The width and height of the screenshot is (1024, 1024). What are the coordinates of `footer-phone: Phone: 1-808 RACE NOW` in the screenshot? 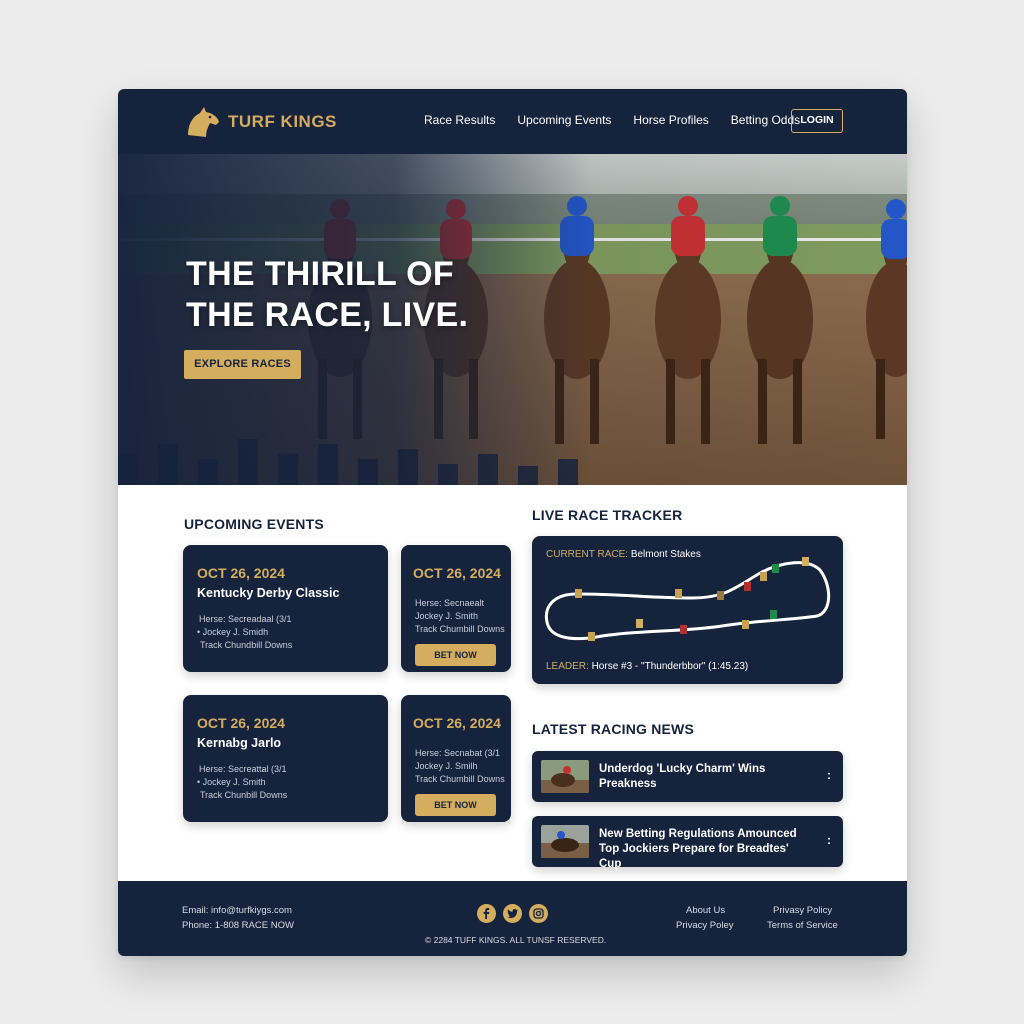 It's located at (238, 925).